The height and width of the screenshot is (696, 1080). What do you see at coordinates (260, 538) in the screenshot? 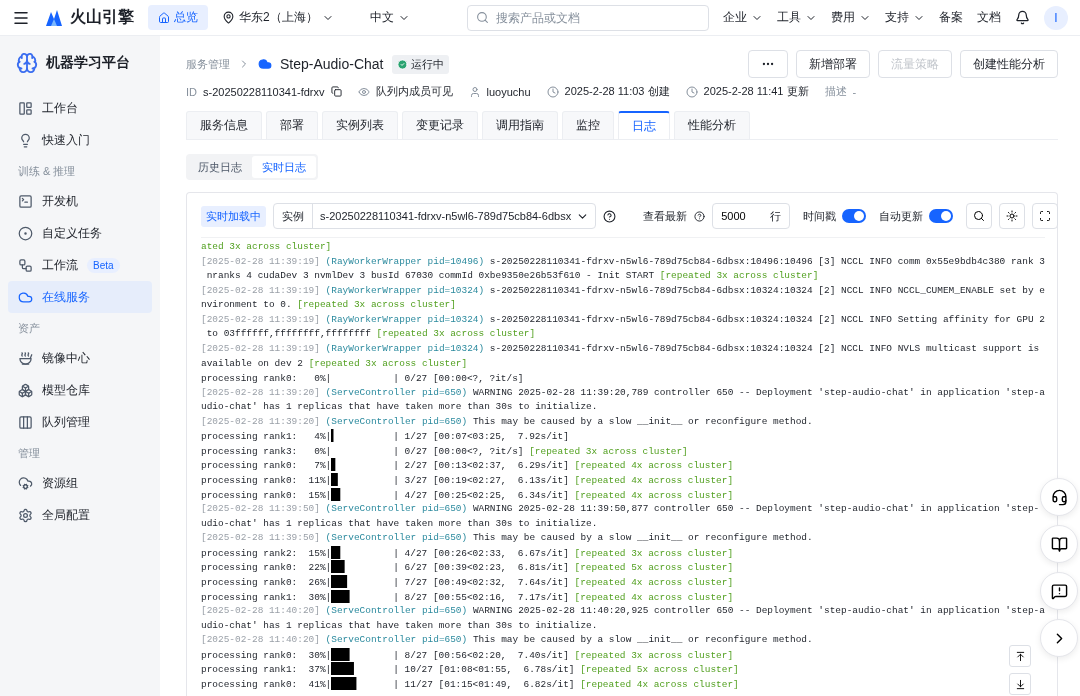
I see `log-timestamp: [2025-02-28 11:39:50]` at bounding box center [260, 538].